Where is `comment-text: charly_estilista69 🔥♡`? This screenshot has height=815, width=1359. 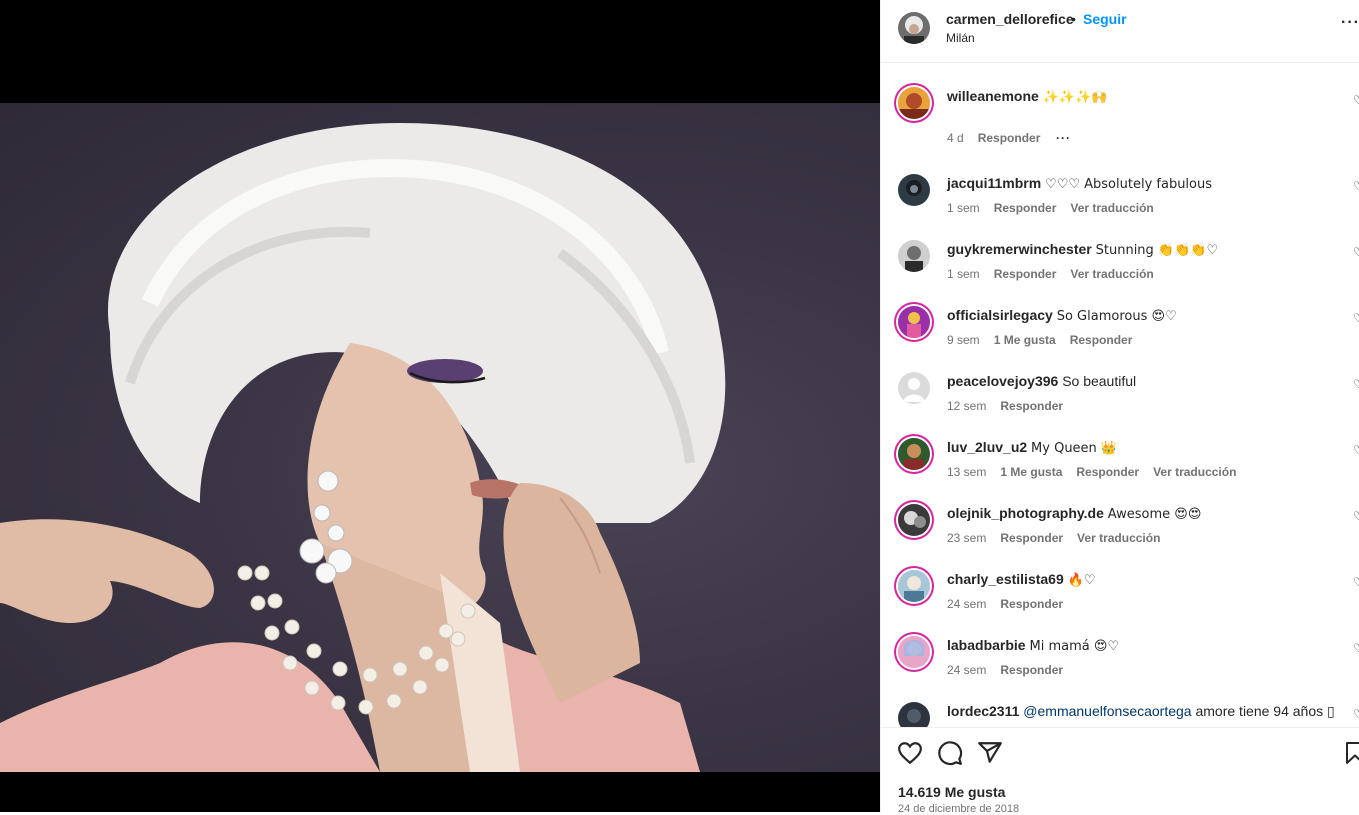
comment-text: charly_estilista69 🔥♡ is located at coordinates (1021, 579).